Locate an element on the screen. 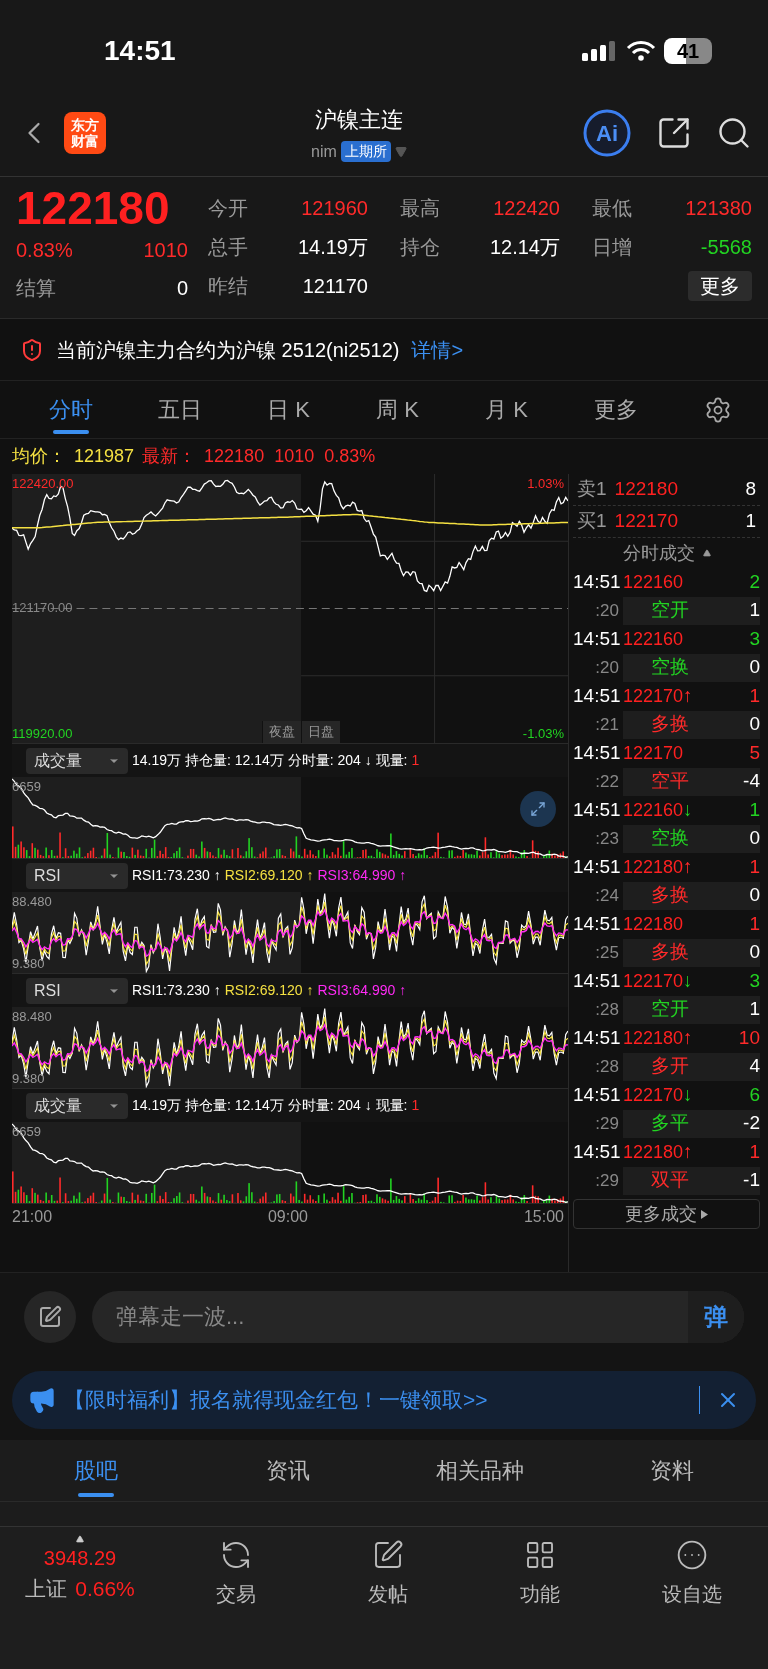  order-book-price: 122170 is located at coordinates (646, 521).